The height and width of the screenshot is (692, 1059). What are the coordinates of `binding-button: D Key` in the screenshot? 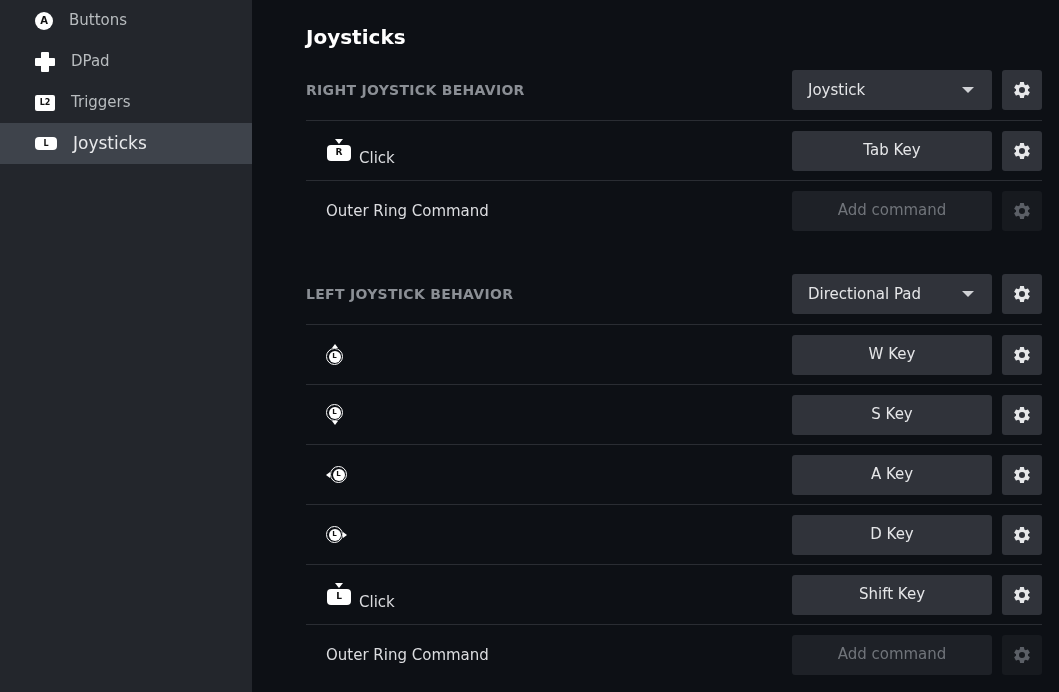 It's located at (892, 534).